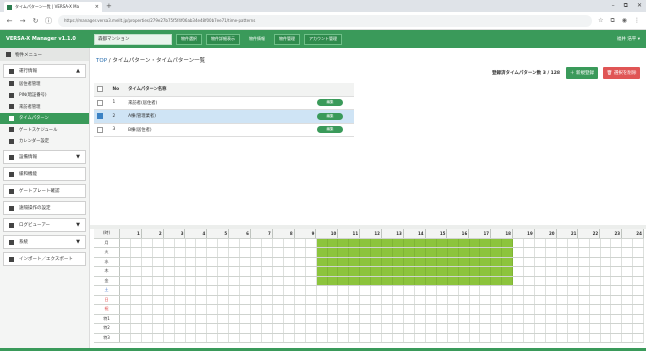  What do you see at coordinates (109, 6) in the screenshot?
I see `new-tab-button: +` at bounding box center [109, 6].